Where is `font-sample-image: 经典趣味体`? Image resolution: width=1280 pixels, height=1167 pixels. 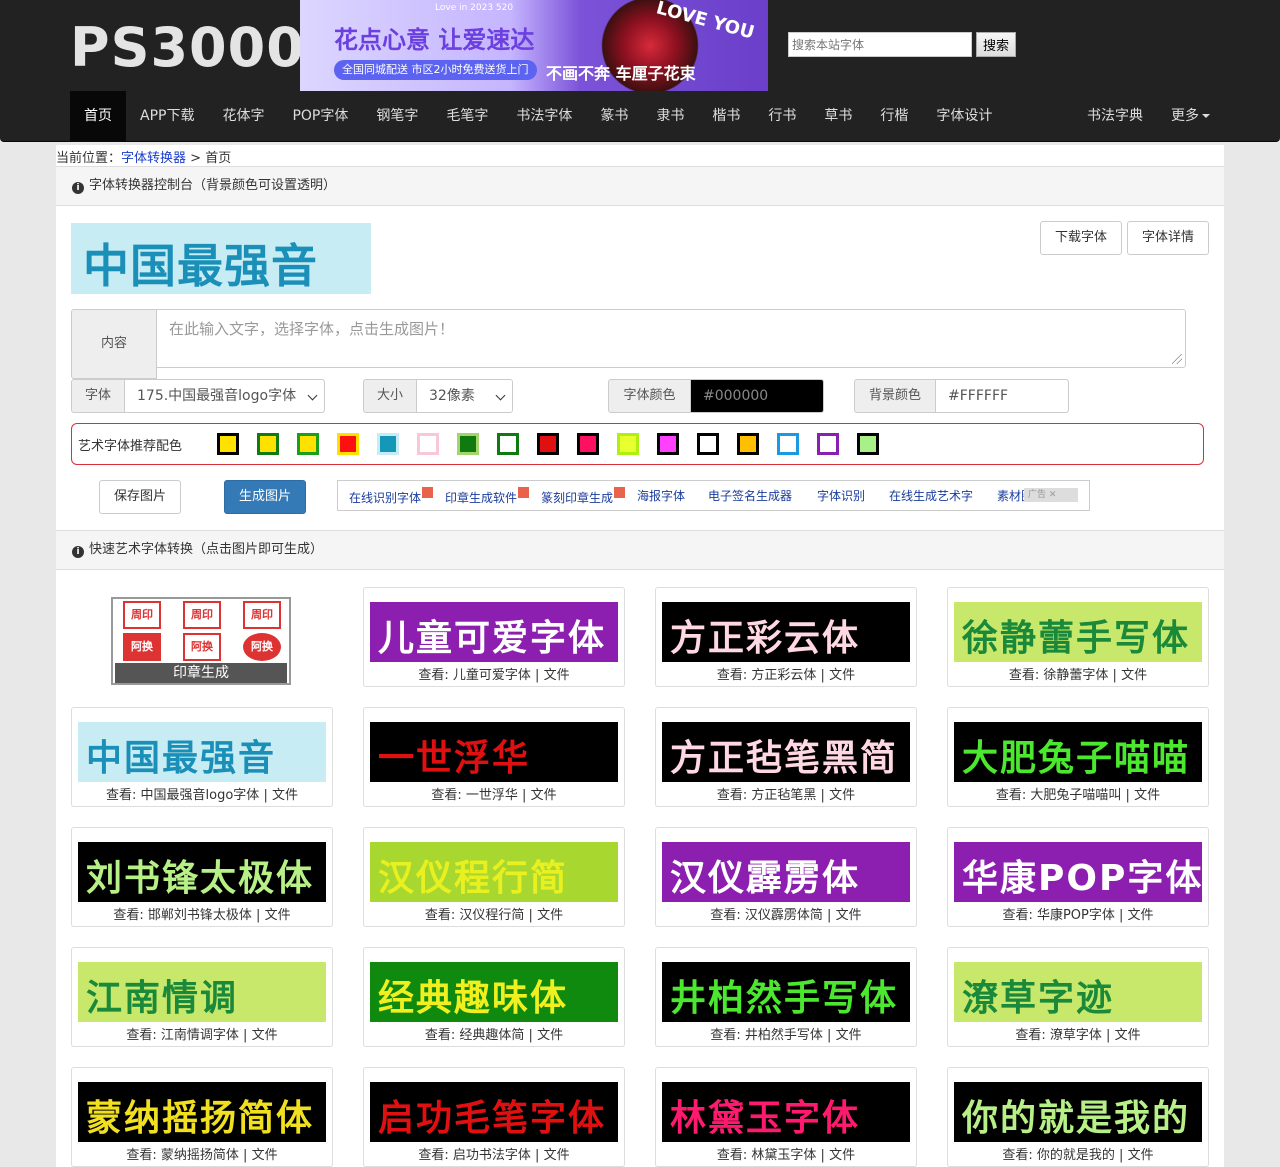 font-sample-image: 经典趣味体 is located at coordinates (494, 992).